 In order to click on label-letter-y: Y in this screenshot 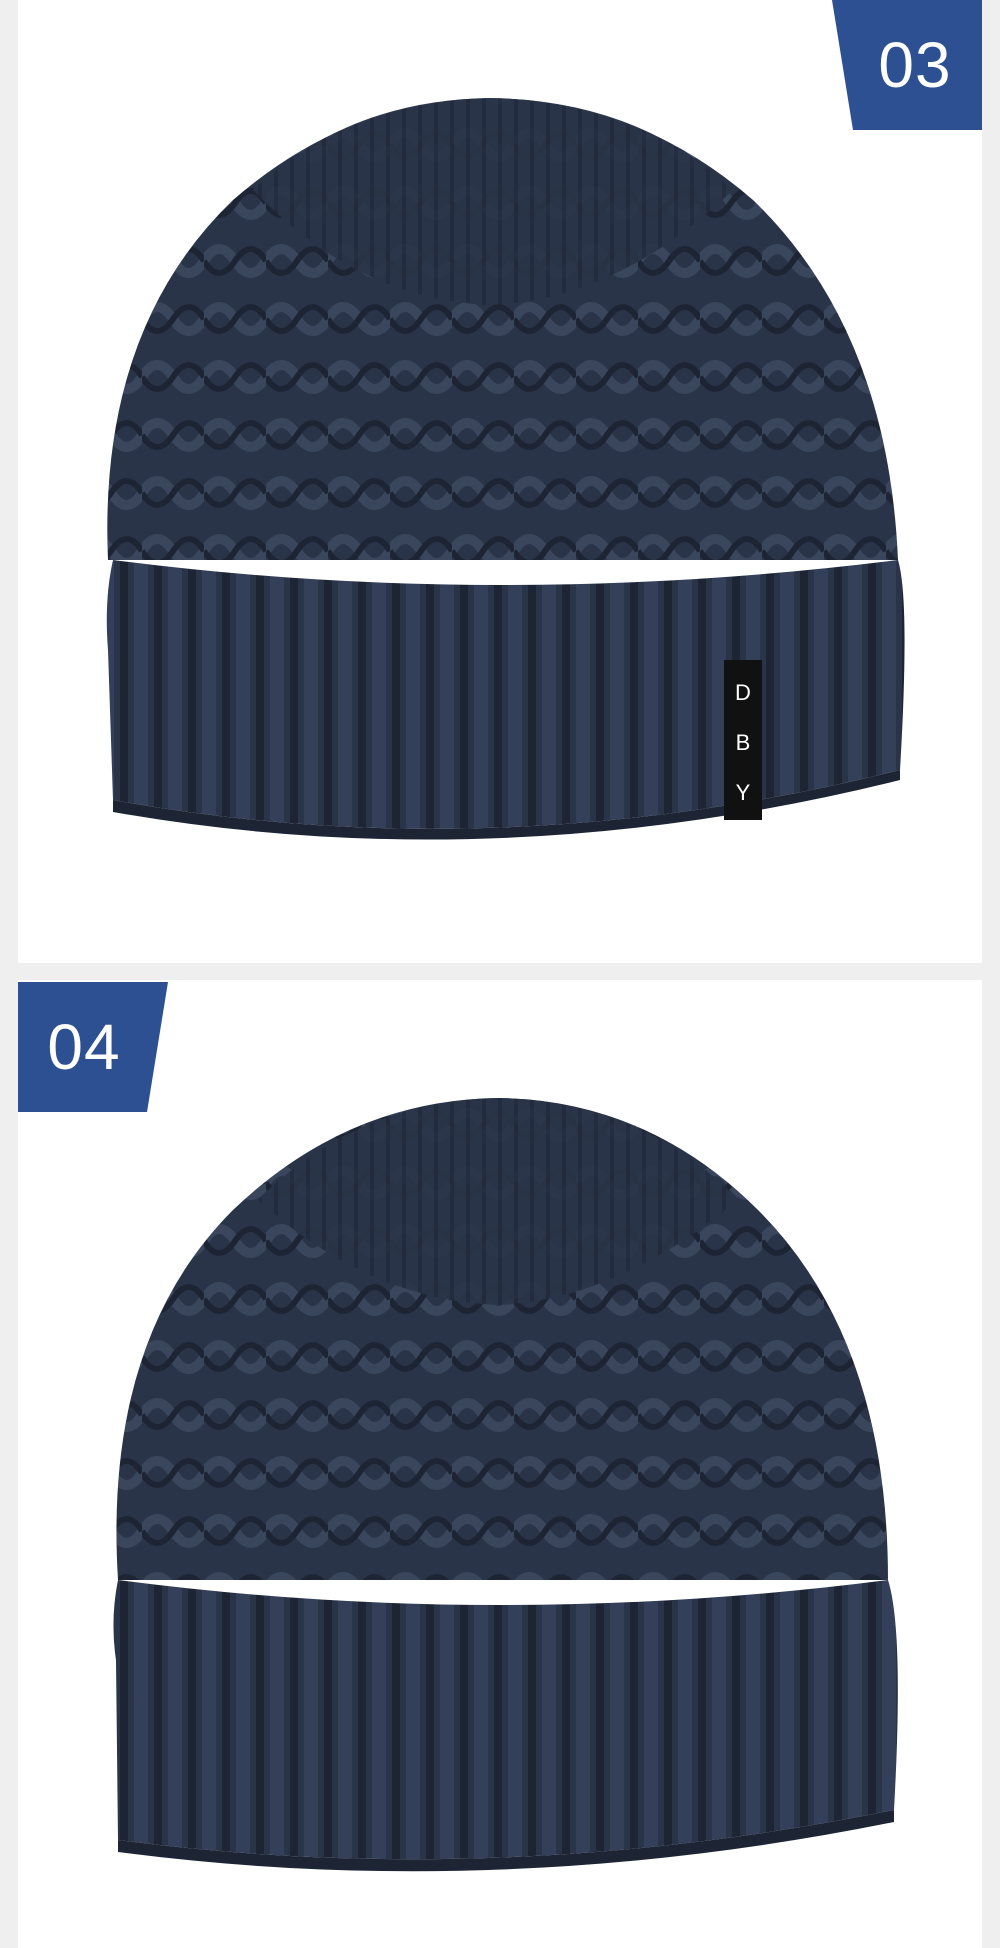, I will do `click(743, 792)`.